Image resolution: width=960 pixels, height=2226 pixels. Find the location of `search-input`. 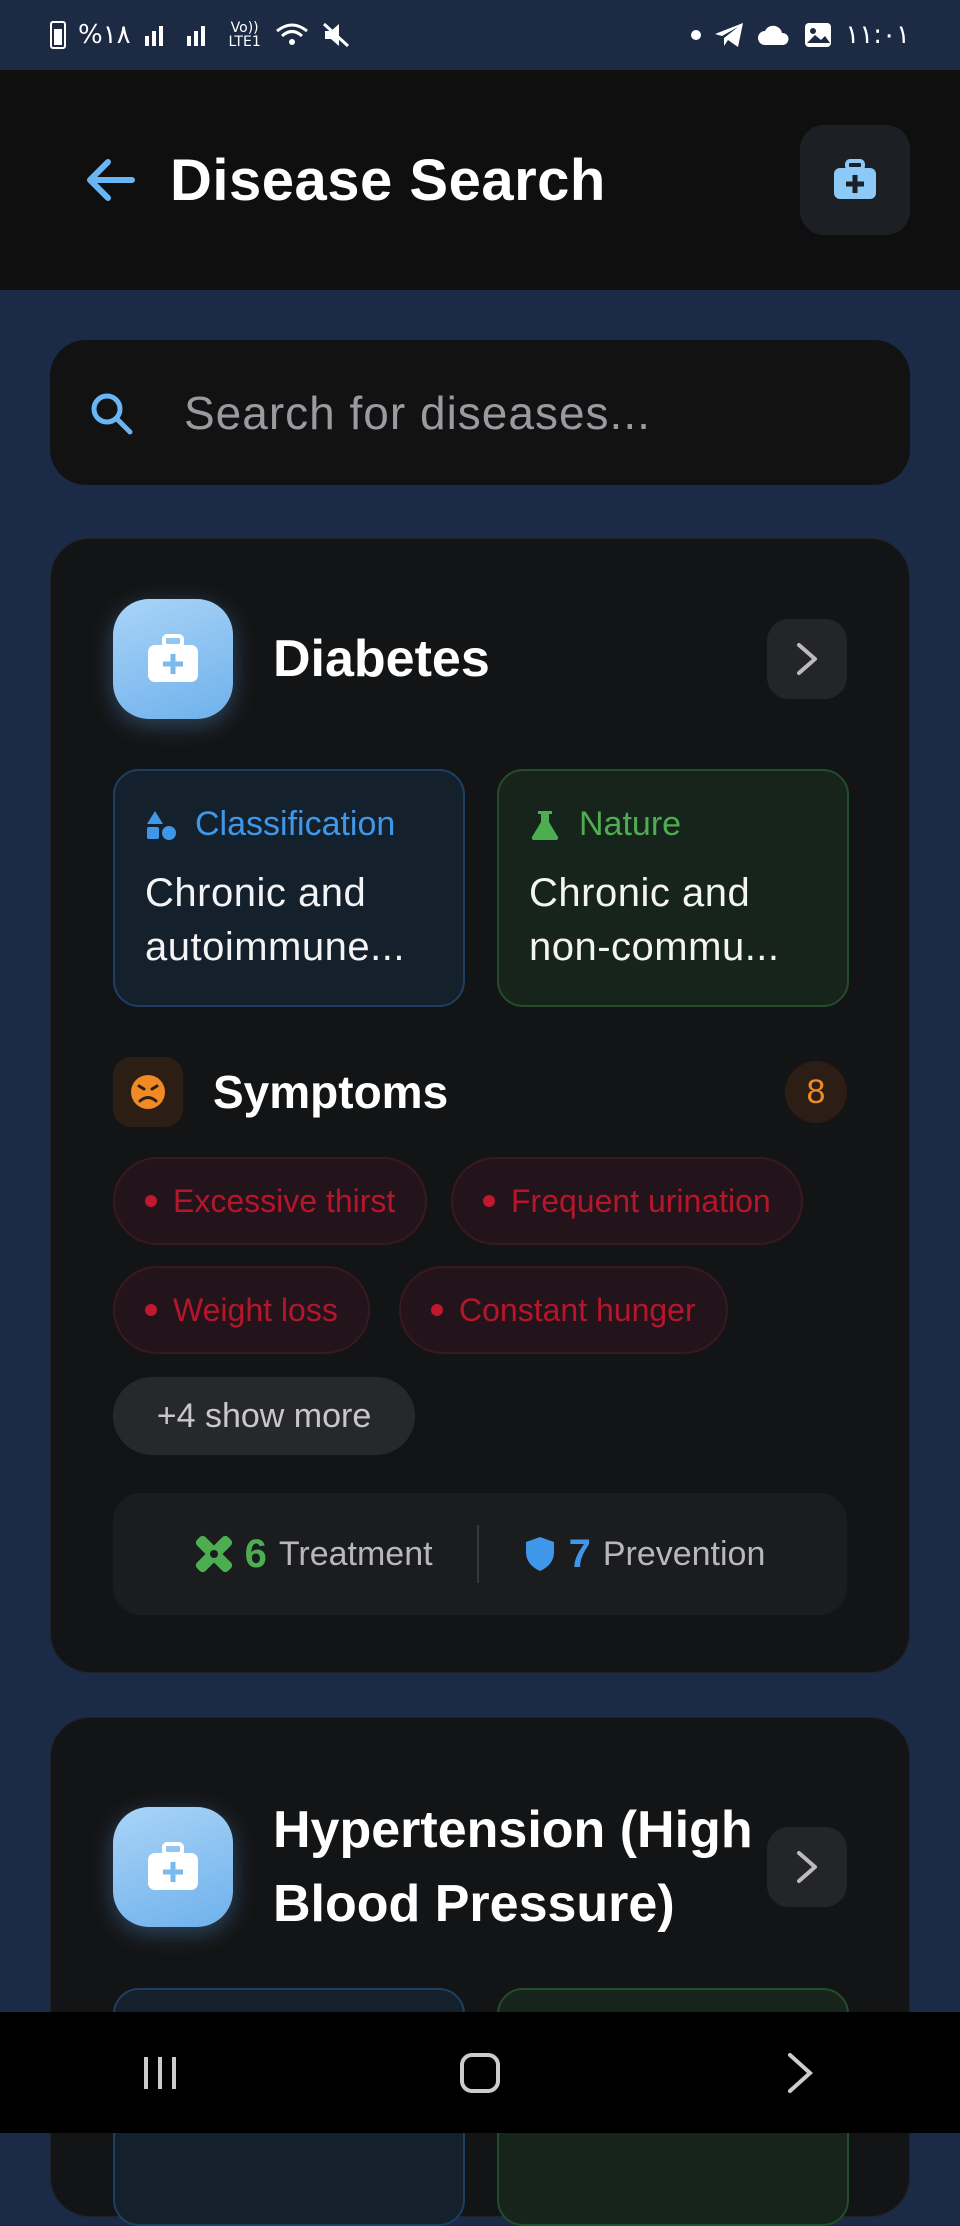

search-input is located at coordinates (504, 412).